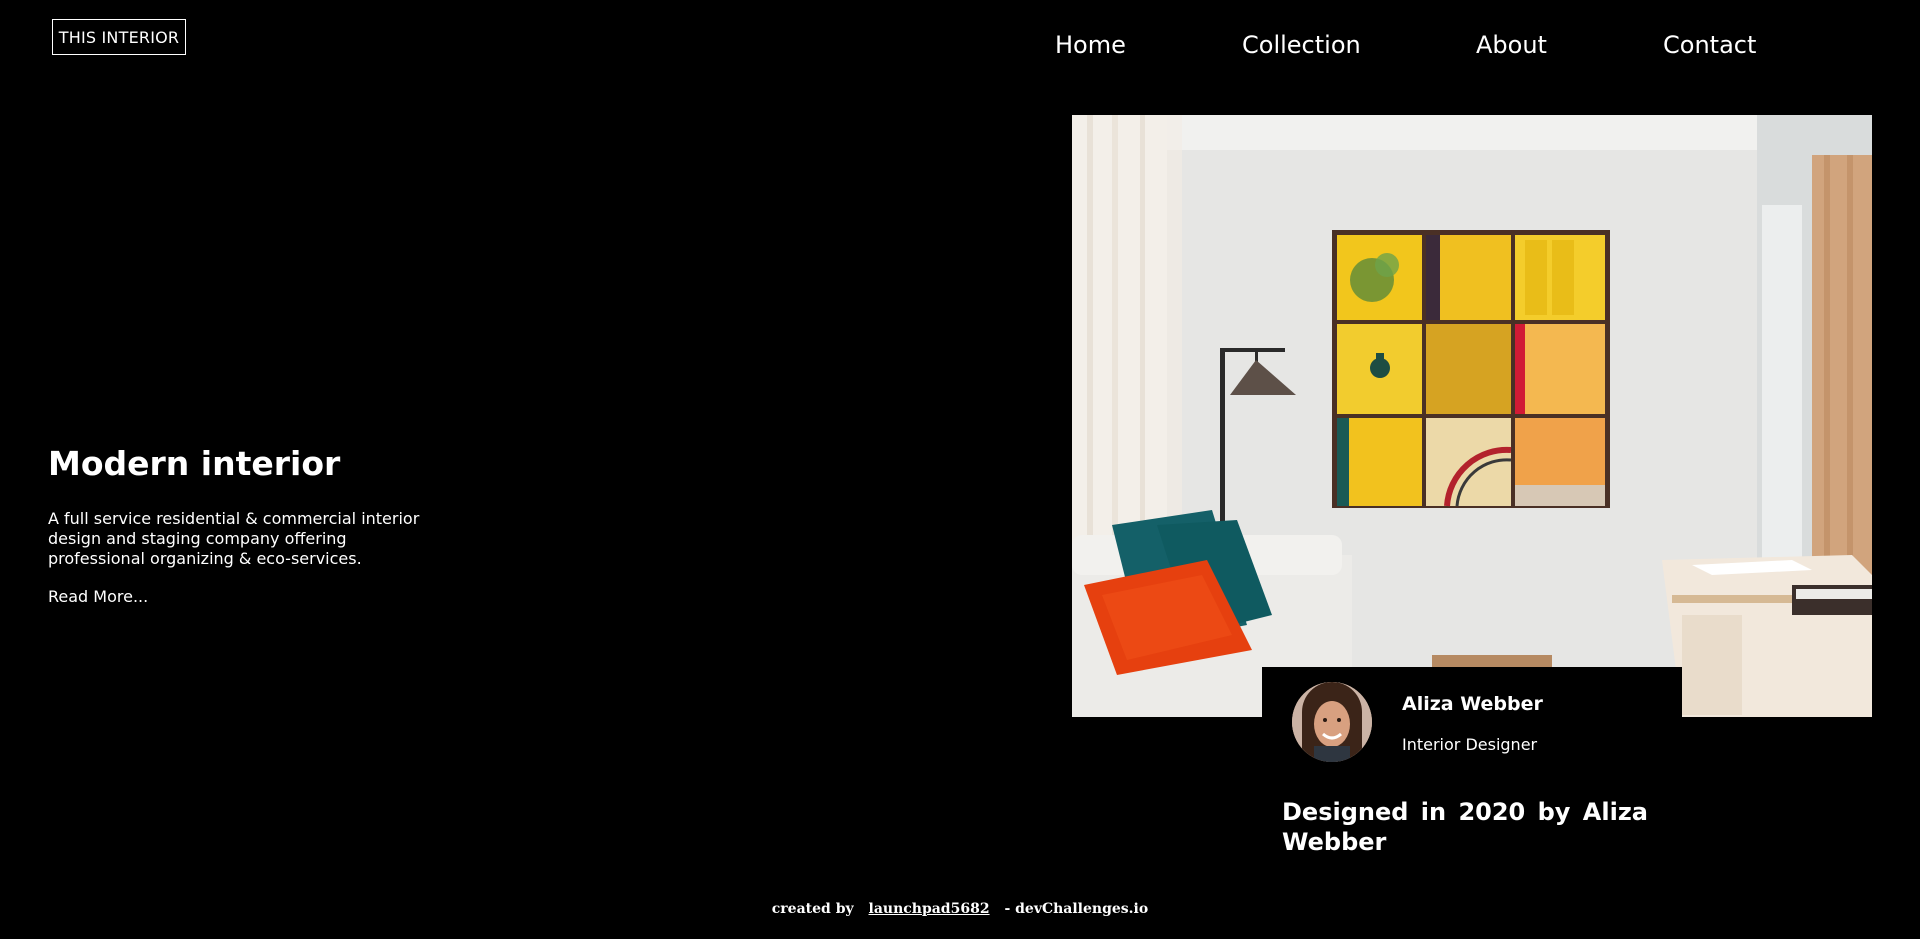  Describe the element at coordinates (960, 45) in the screenshot. I see `main-nav: Home Collection About Contact` at that location.